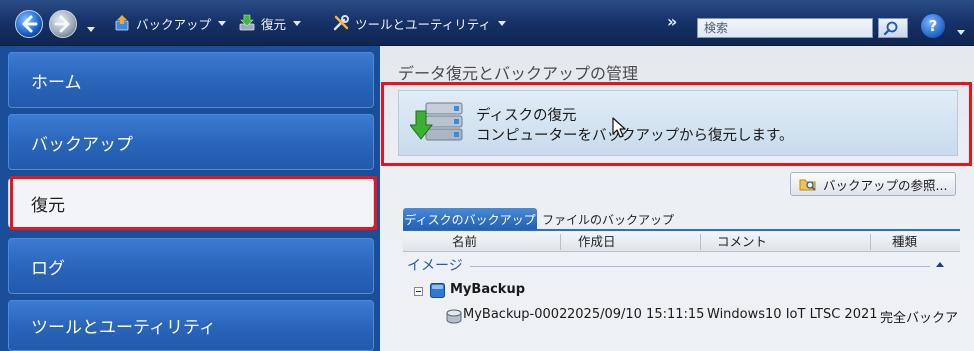 The width and height of the screenshot is (974, 351). I want to click on search-input, so click(785, 28).